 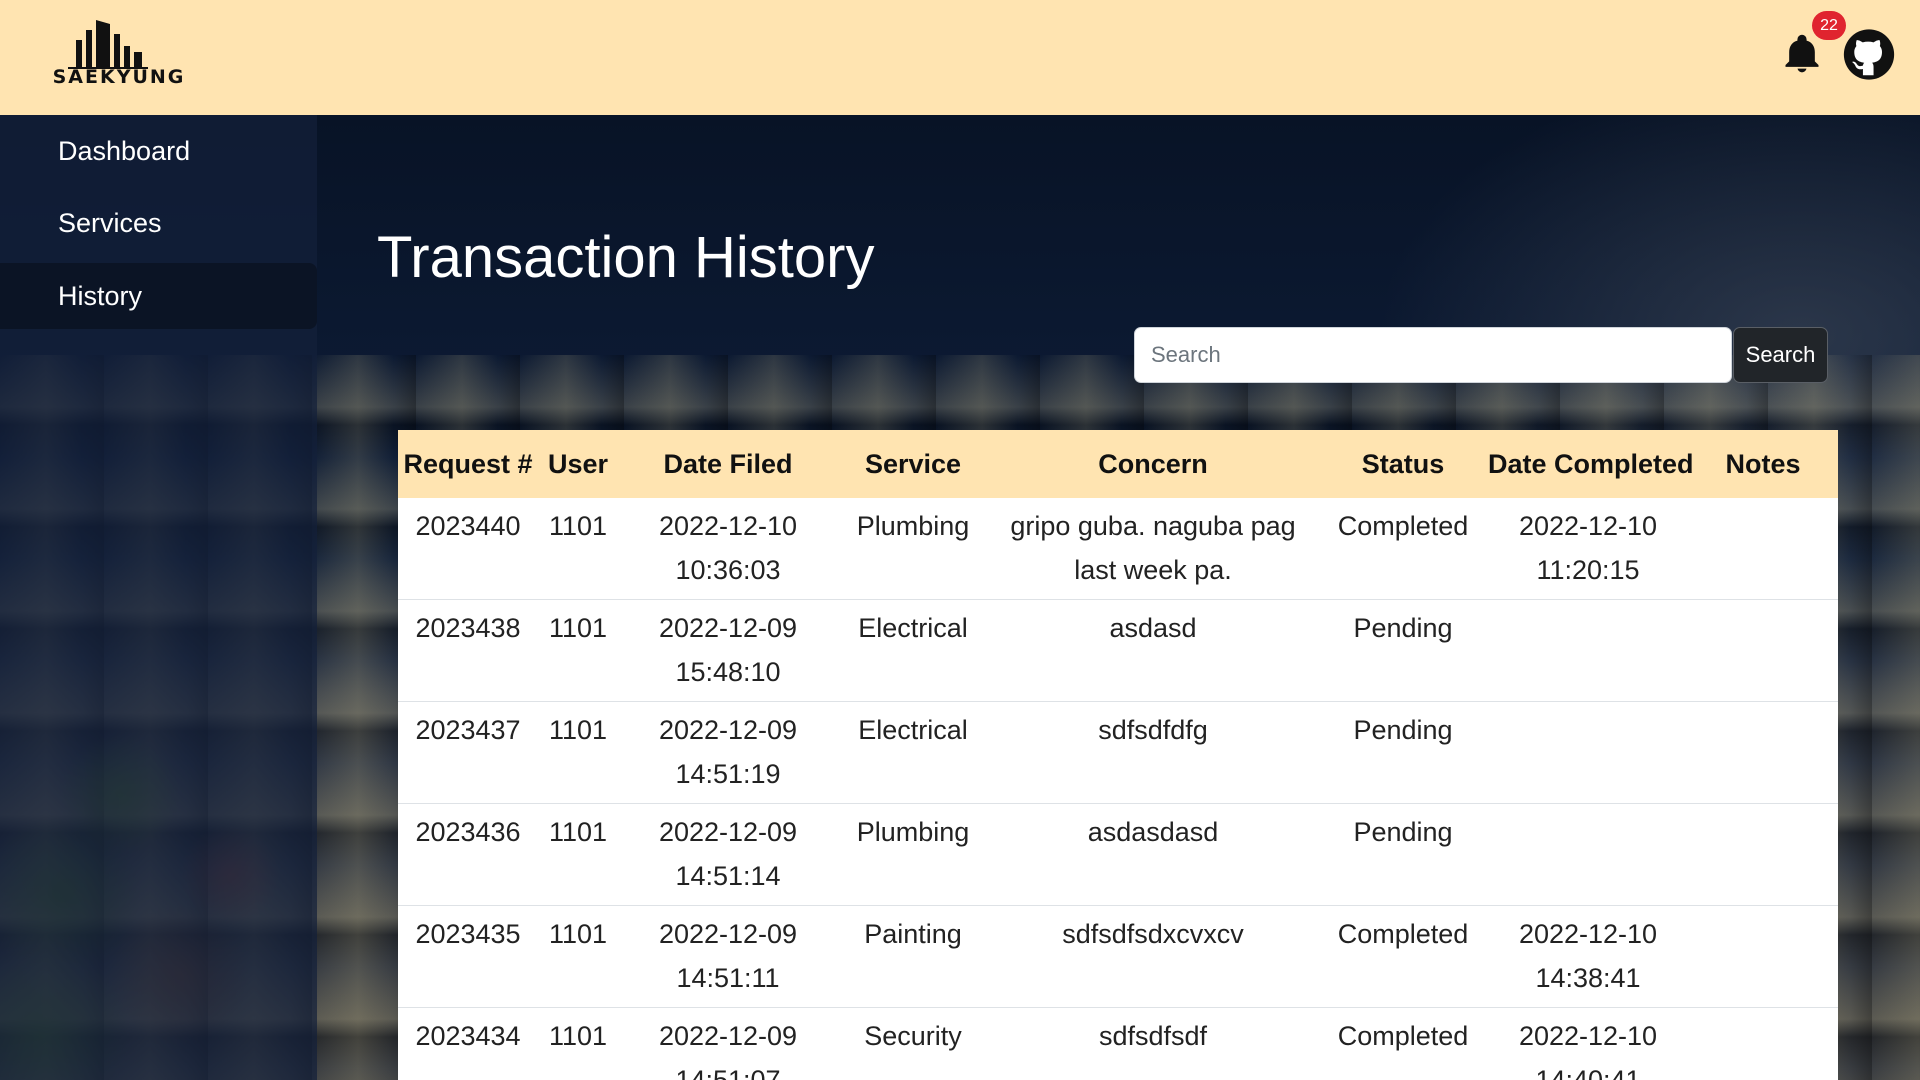 What do you see at coordinates (1153, 752) in the screenshot?
I see `cell-concern: sdfsdfdfg` at bounding box center [1153, 752].